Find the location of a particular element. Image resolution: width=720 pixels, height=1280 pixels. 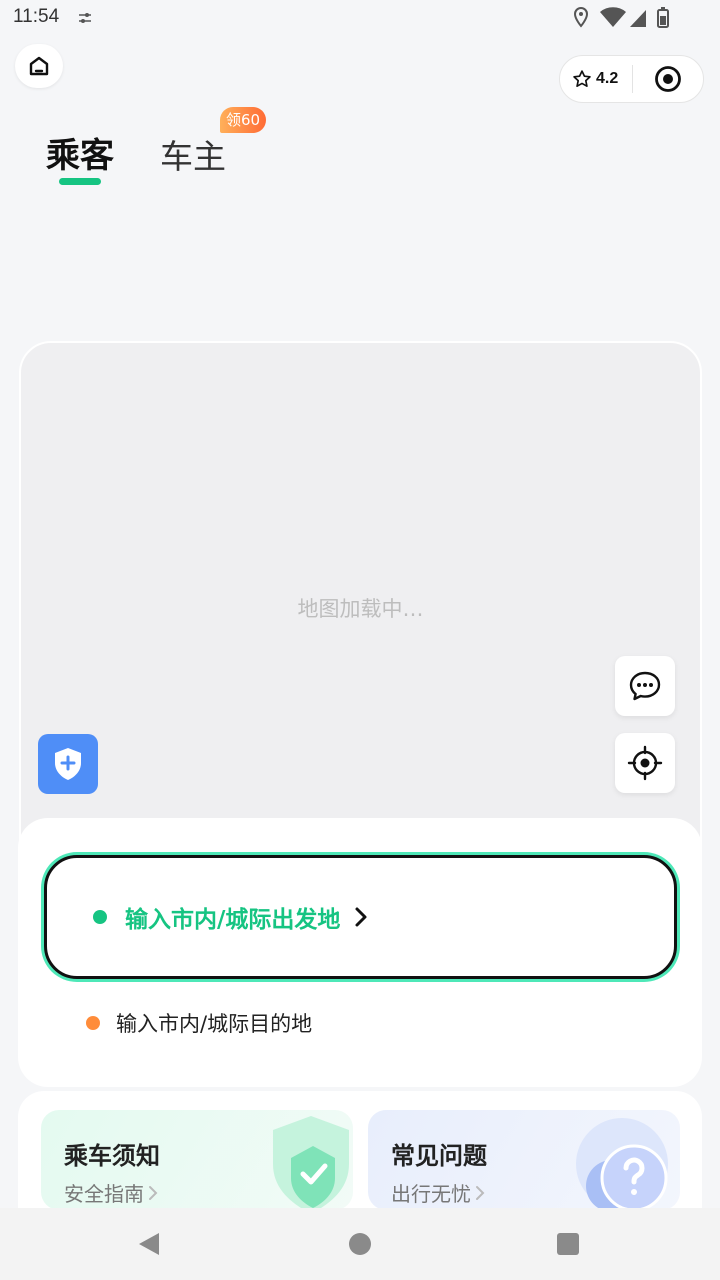

home-button is located at coordinates (39, 66).